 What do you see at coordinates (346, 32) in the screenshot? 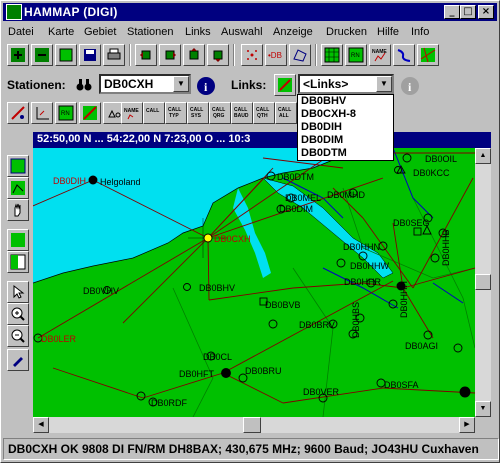
I see `menu-drucken: Drucken` at bounding box center [346, 32].